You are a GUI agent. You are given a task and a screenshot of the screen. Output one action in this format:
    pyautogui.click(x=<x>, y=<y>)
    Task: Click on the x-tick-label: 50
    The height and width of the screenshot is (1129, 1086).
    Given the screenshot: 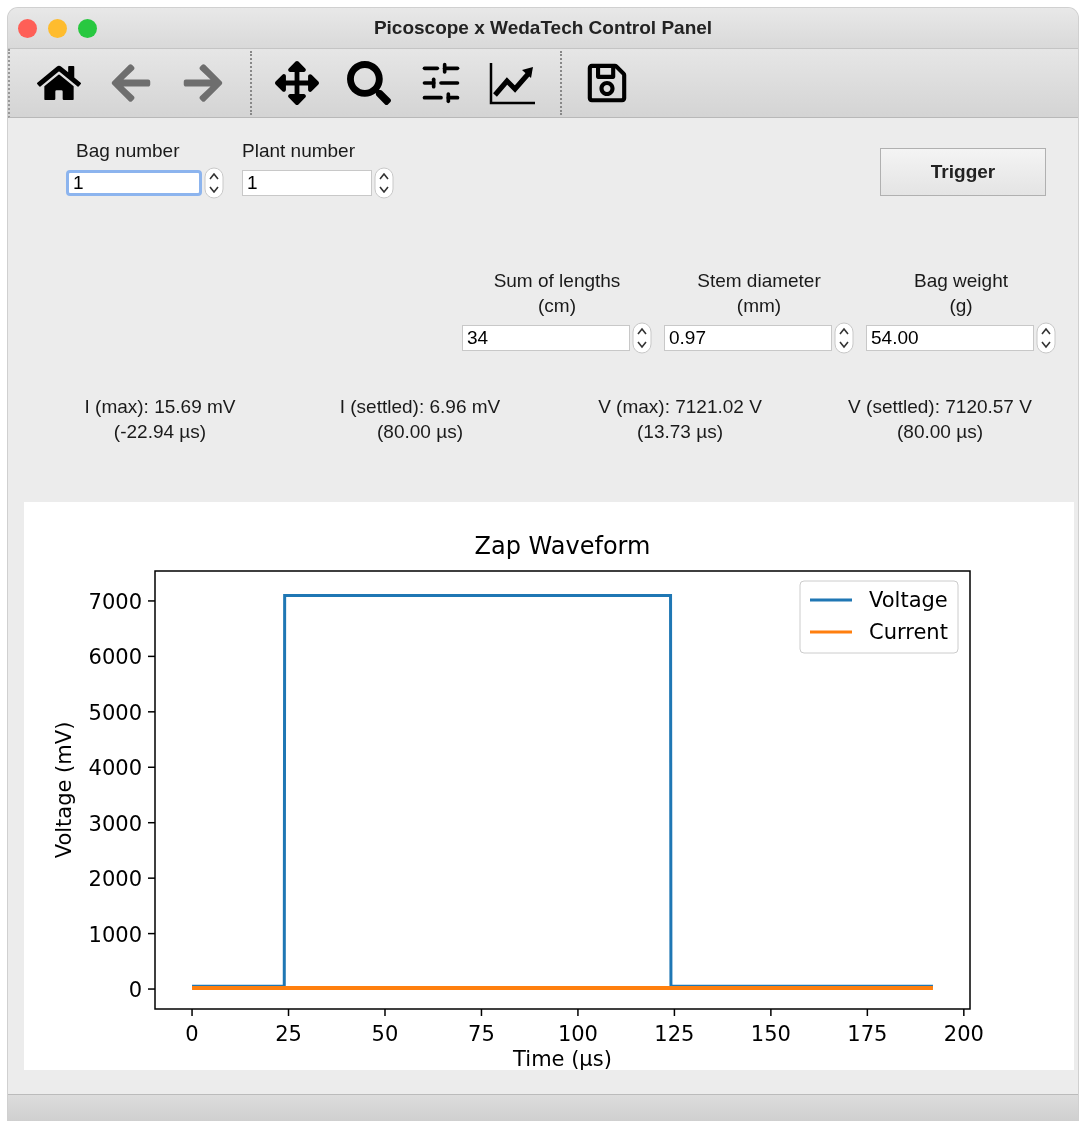 What is the action you would take?
    pyautogui.click(x=385, y=1034)
    